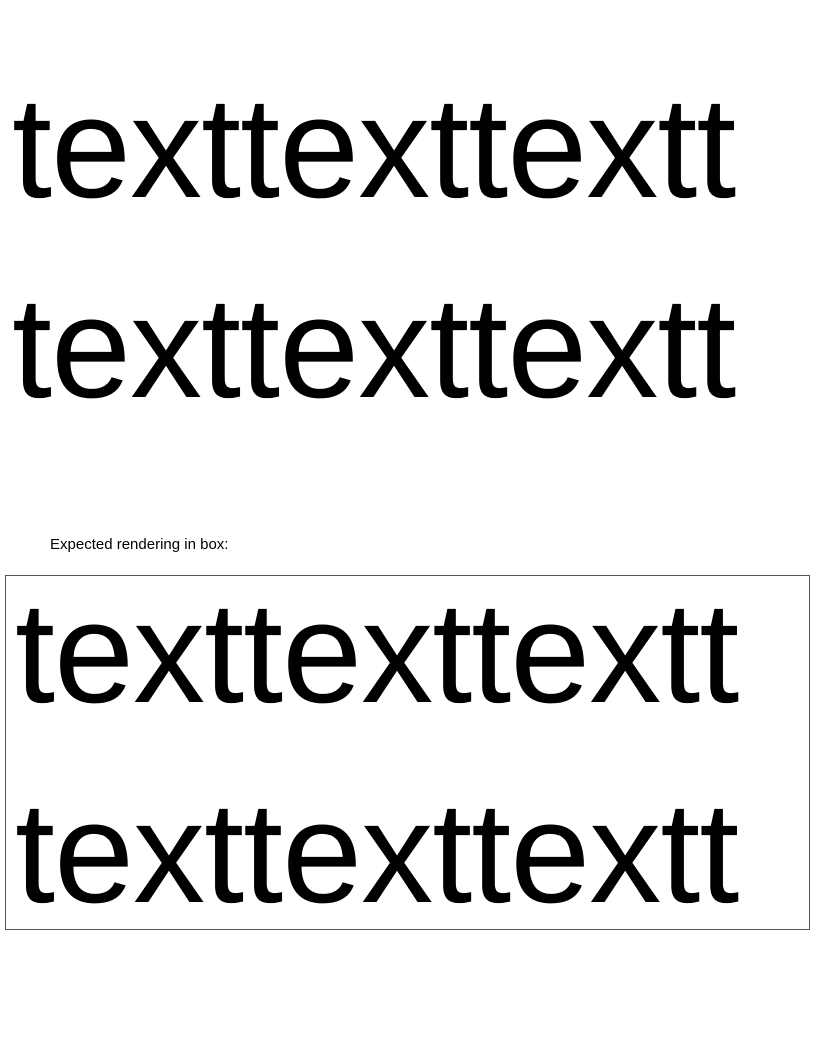  Describe the element at coordinates (377, 654) in the screenshot. I see `reference-text-line-1: texttexttextt` at that location.